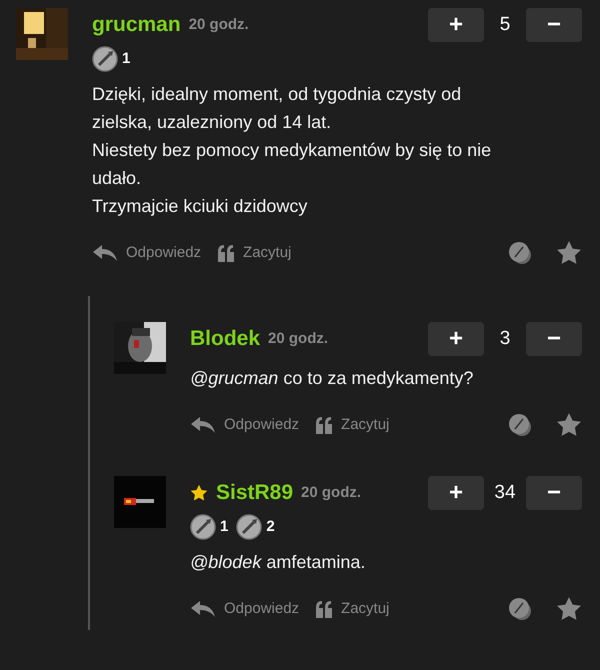  I want to click on comment-text: Dzięki, idealny moment, od tygodnia czysty od zielska, uzalezniony od 14 lat., so click(277, 108).